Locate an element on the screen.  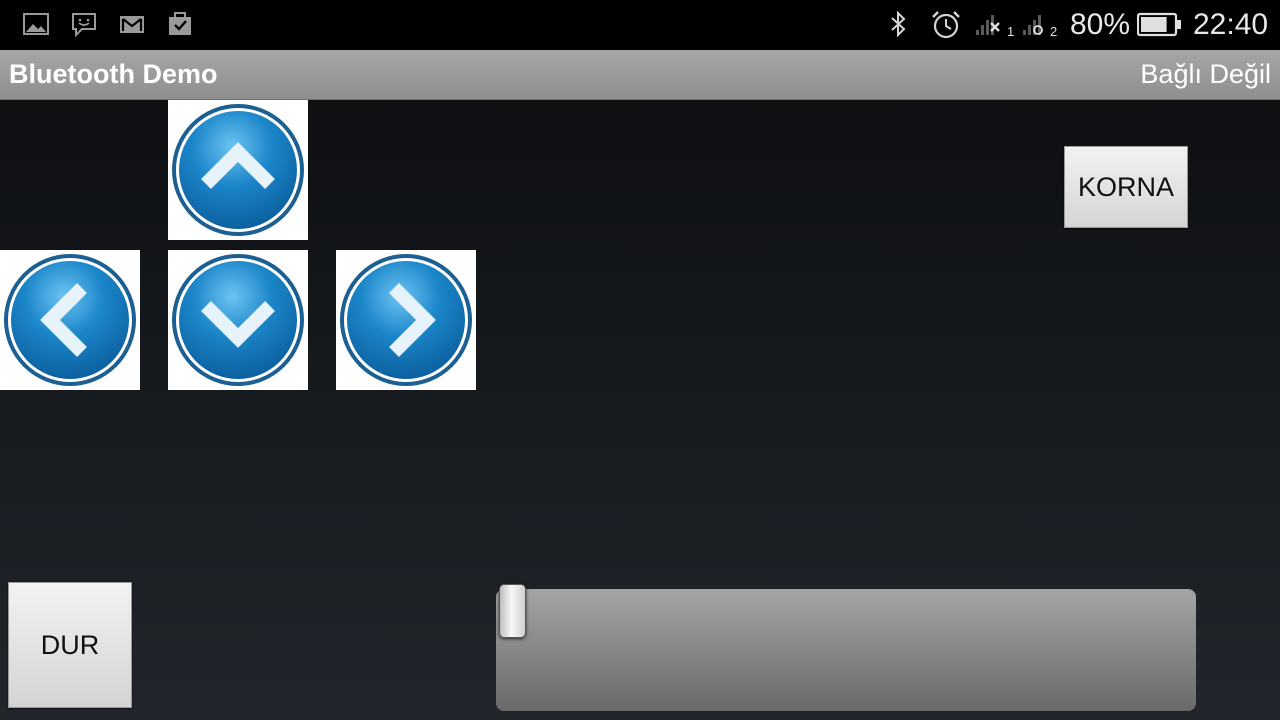
gmail-icon is located at coordinates (132, 24).